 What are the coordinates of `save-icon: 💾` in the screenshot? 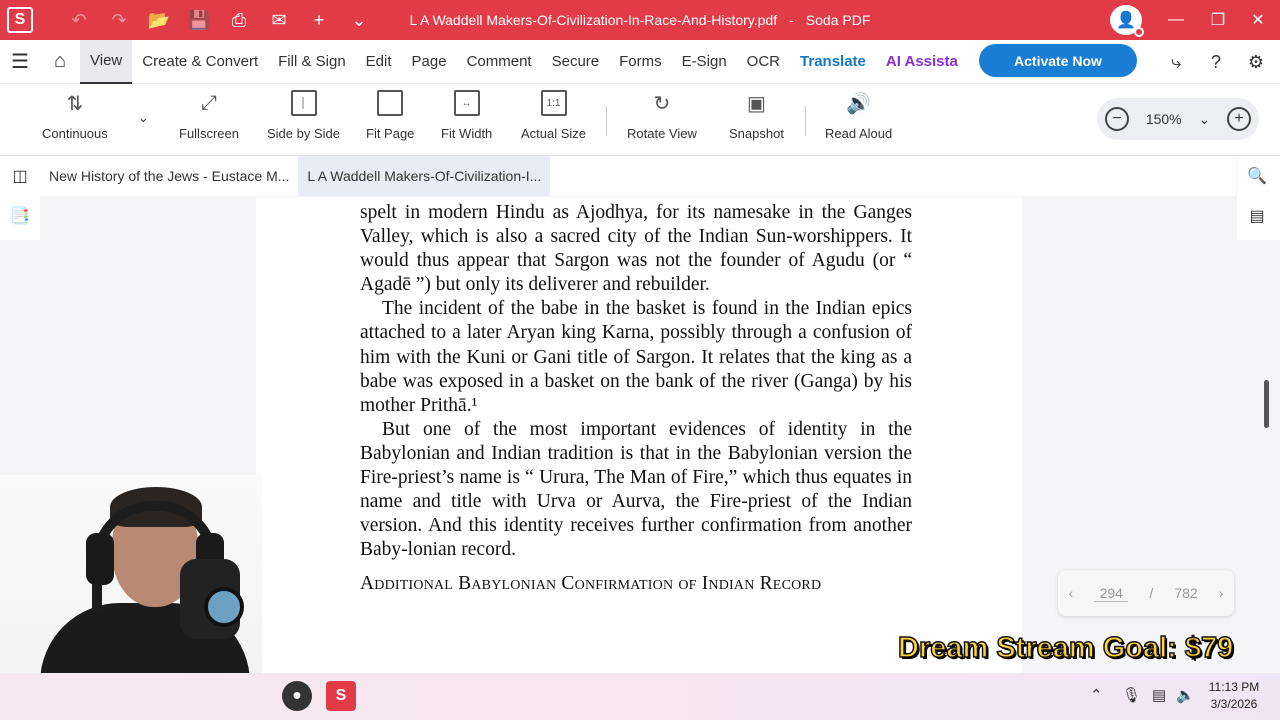 It's located at (199, 20).